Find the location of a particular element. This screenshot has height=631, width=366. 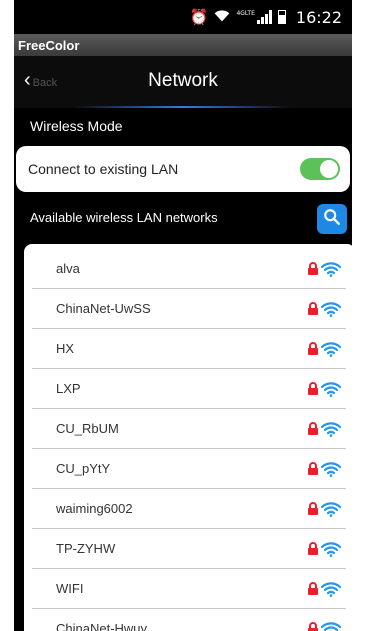

network-row: WIFI is located at coordinates (189, 589).